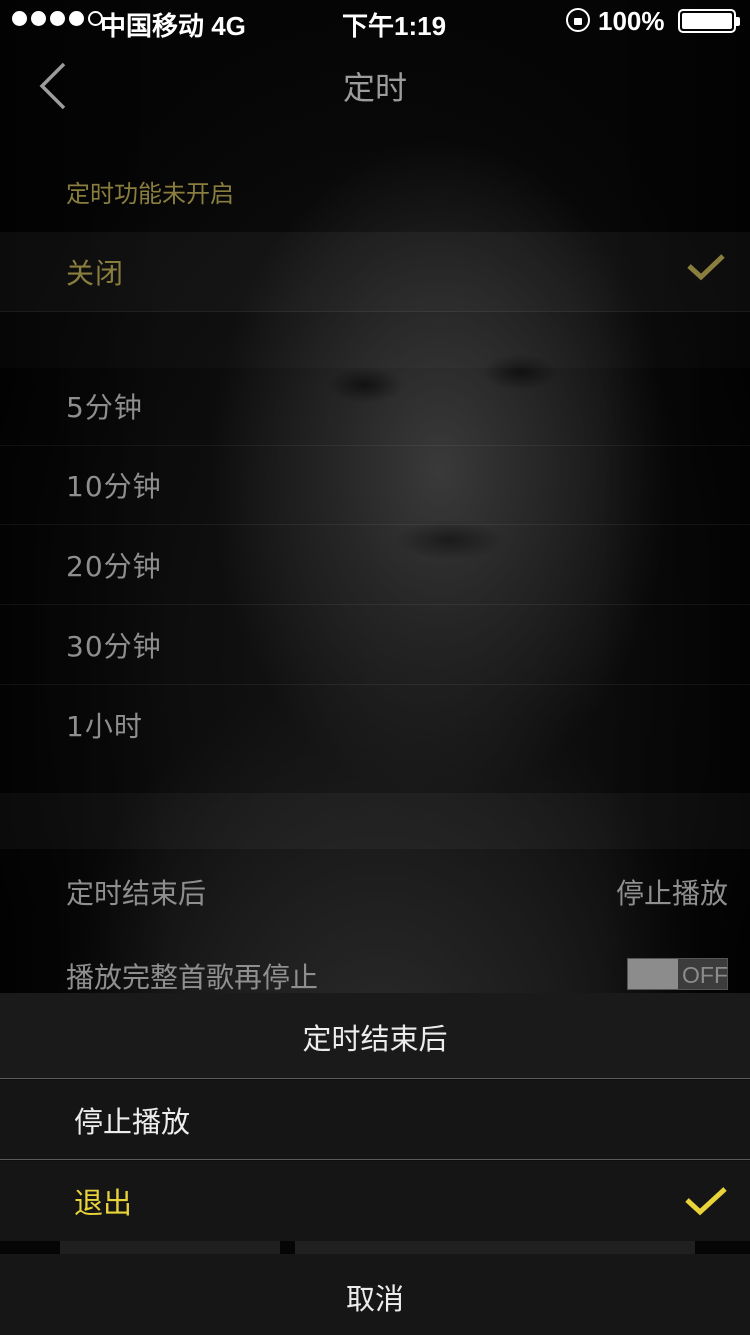 The image size is (750, 1335). I want to click on page-title: 定时, so click(374, 88).